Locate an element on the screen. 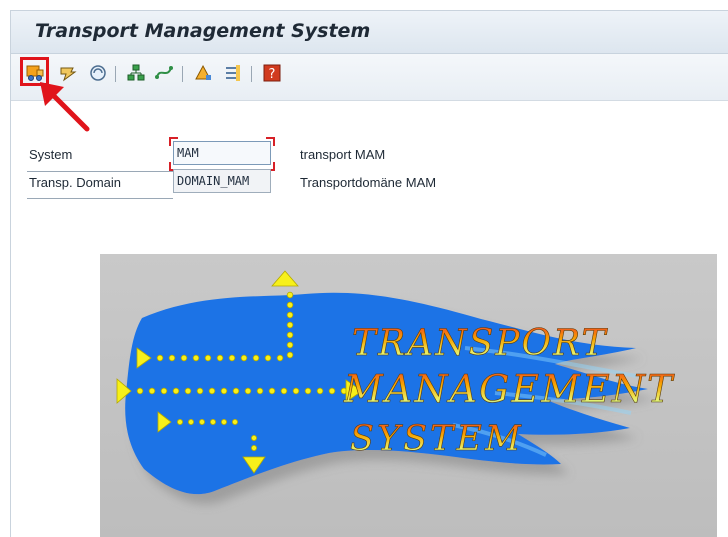  logo-line-3: SYSTEM is located at coordinates (437, 439).